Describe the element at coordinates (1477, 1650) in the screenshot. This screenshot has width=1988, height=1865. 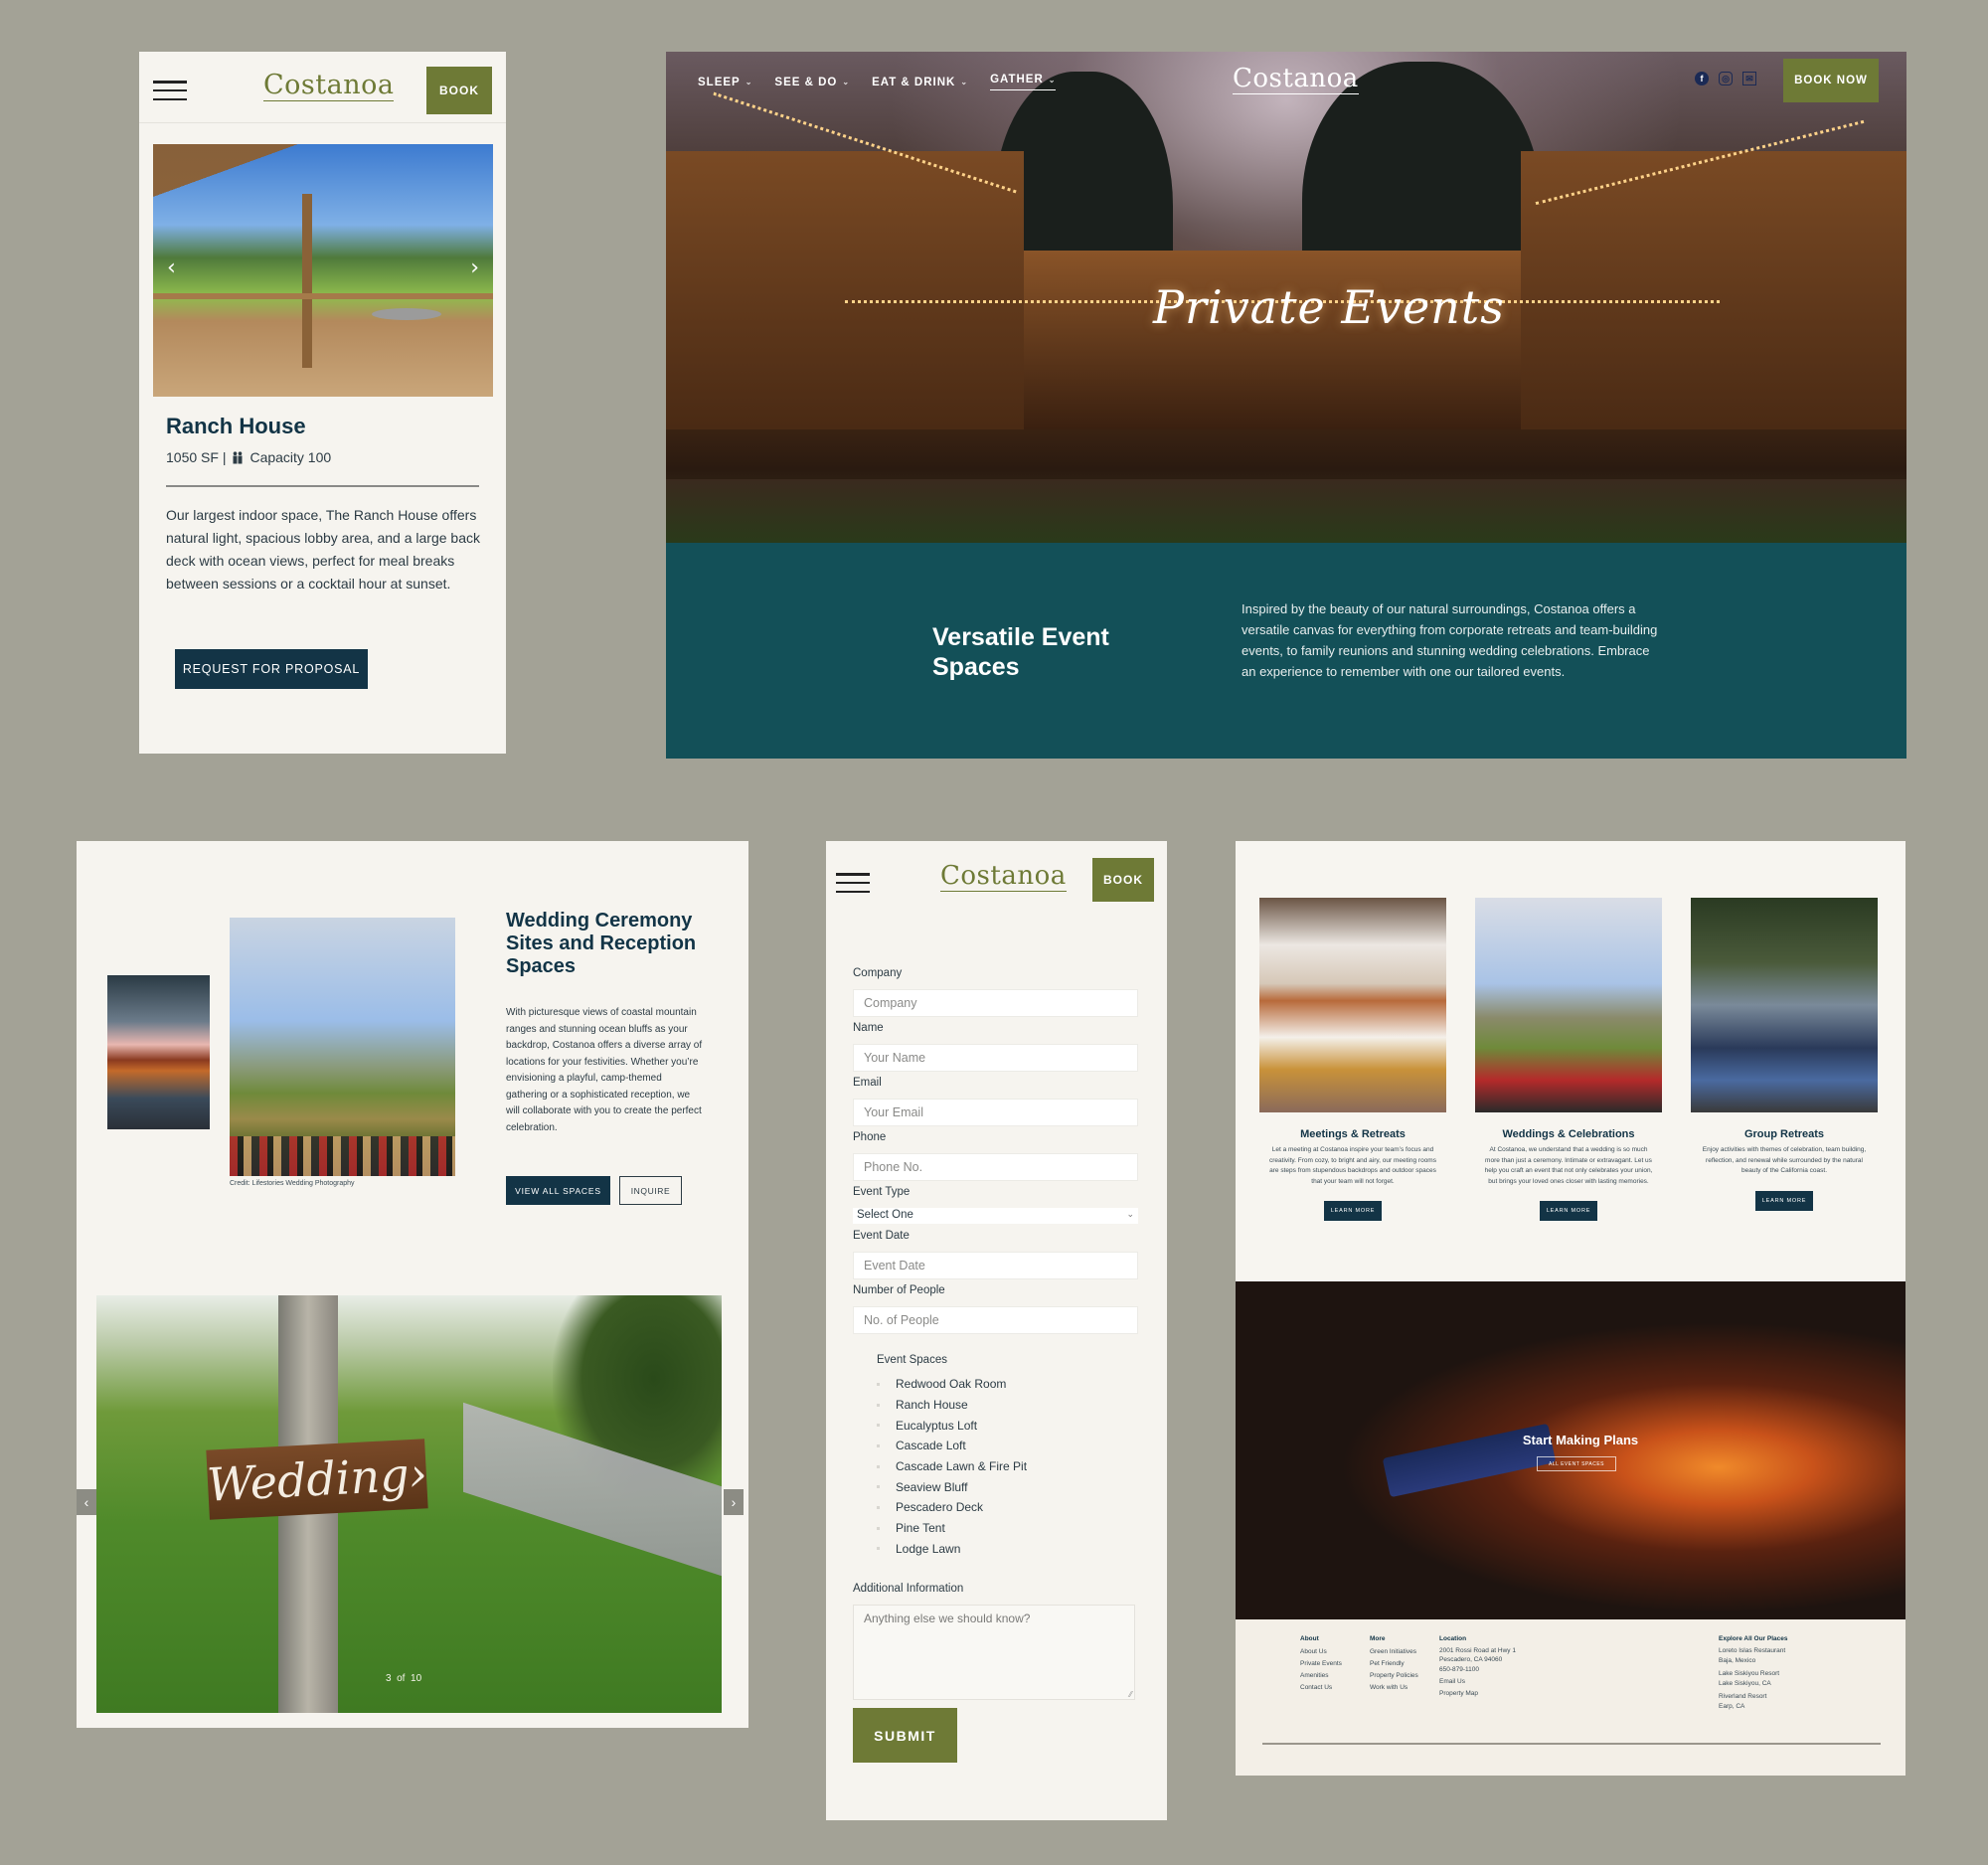
I see `footer-address: 2001 Rossi Road at Hwy 1` at that location.